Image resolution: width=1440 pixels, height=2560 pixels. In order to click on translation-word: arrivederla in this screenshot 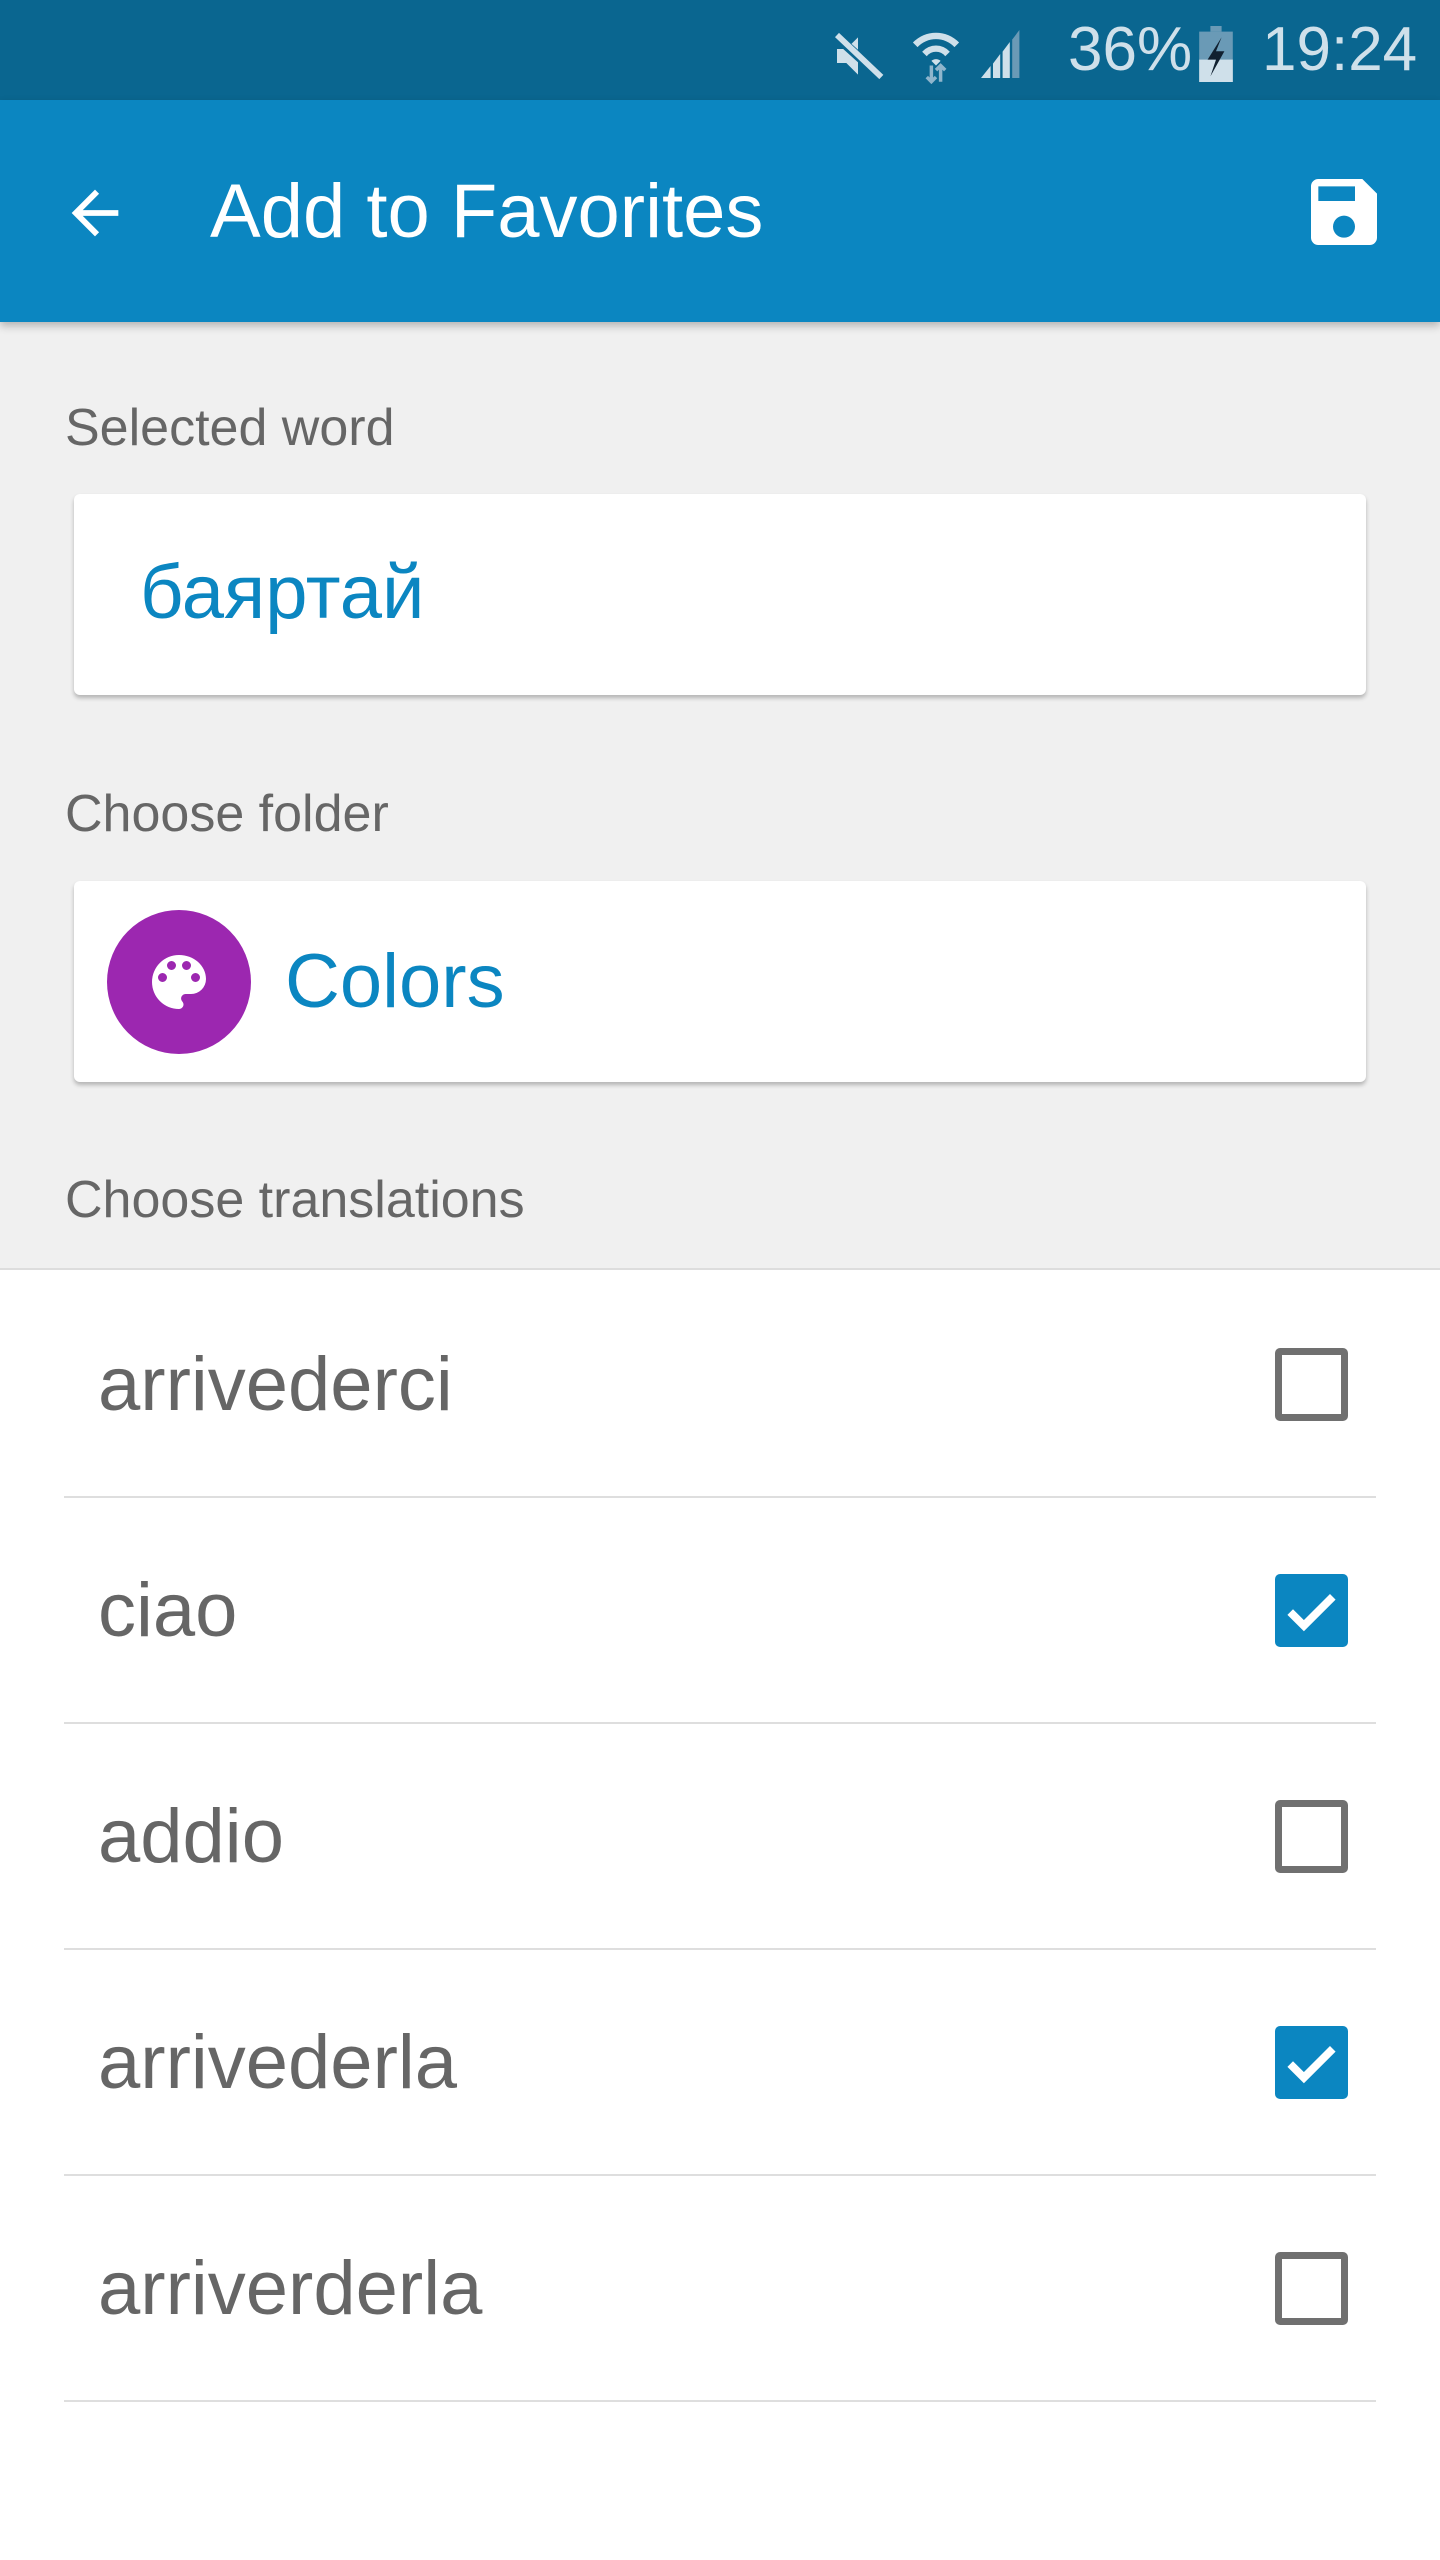, I will do `click(278, 2062)`.